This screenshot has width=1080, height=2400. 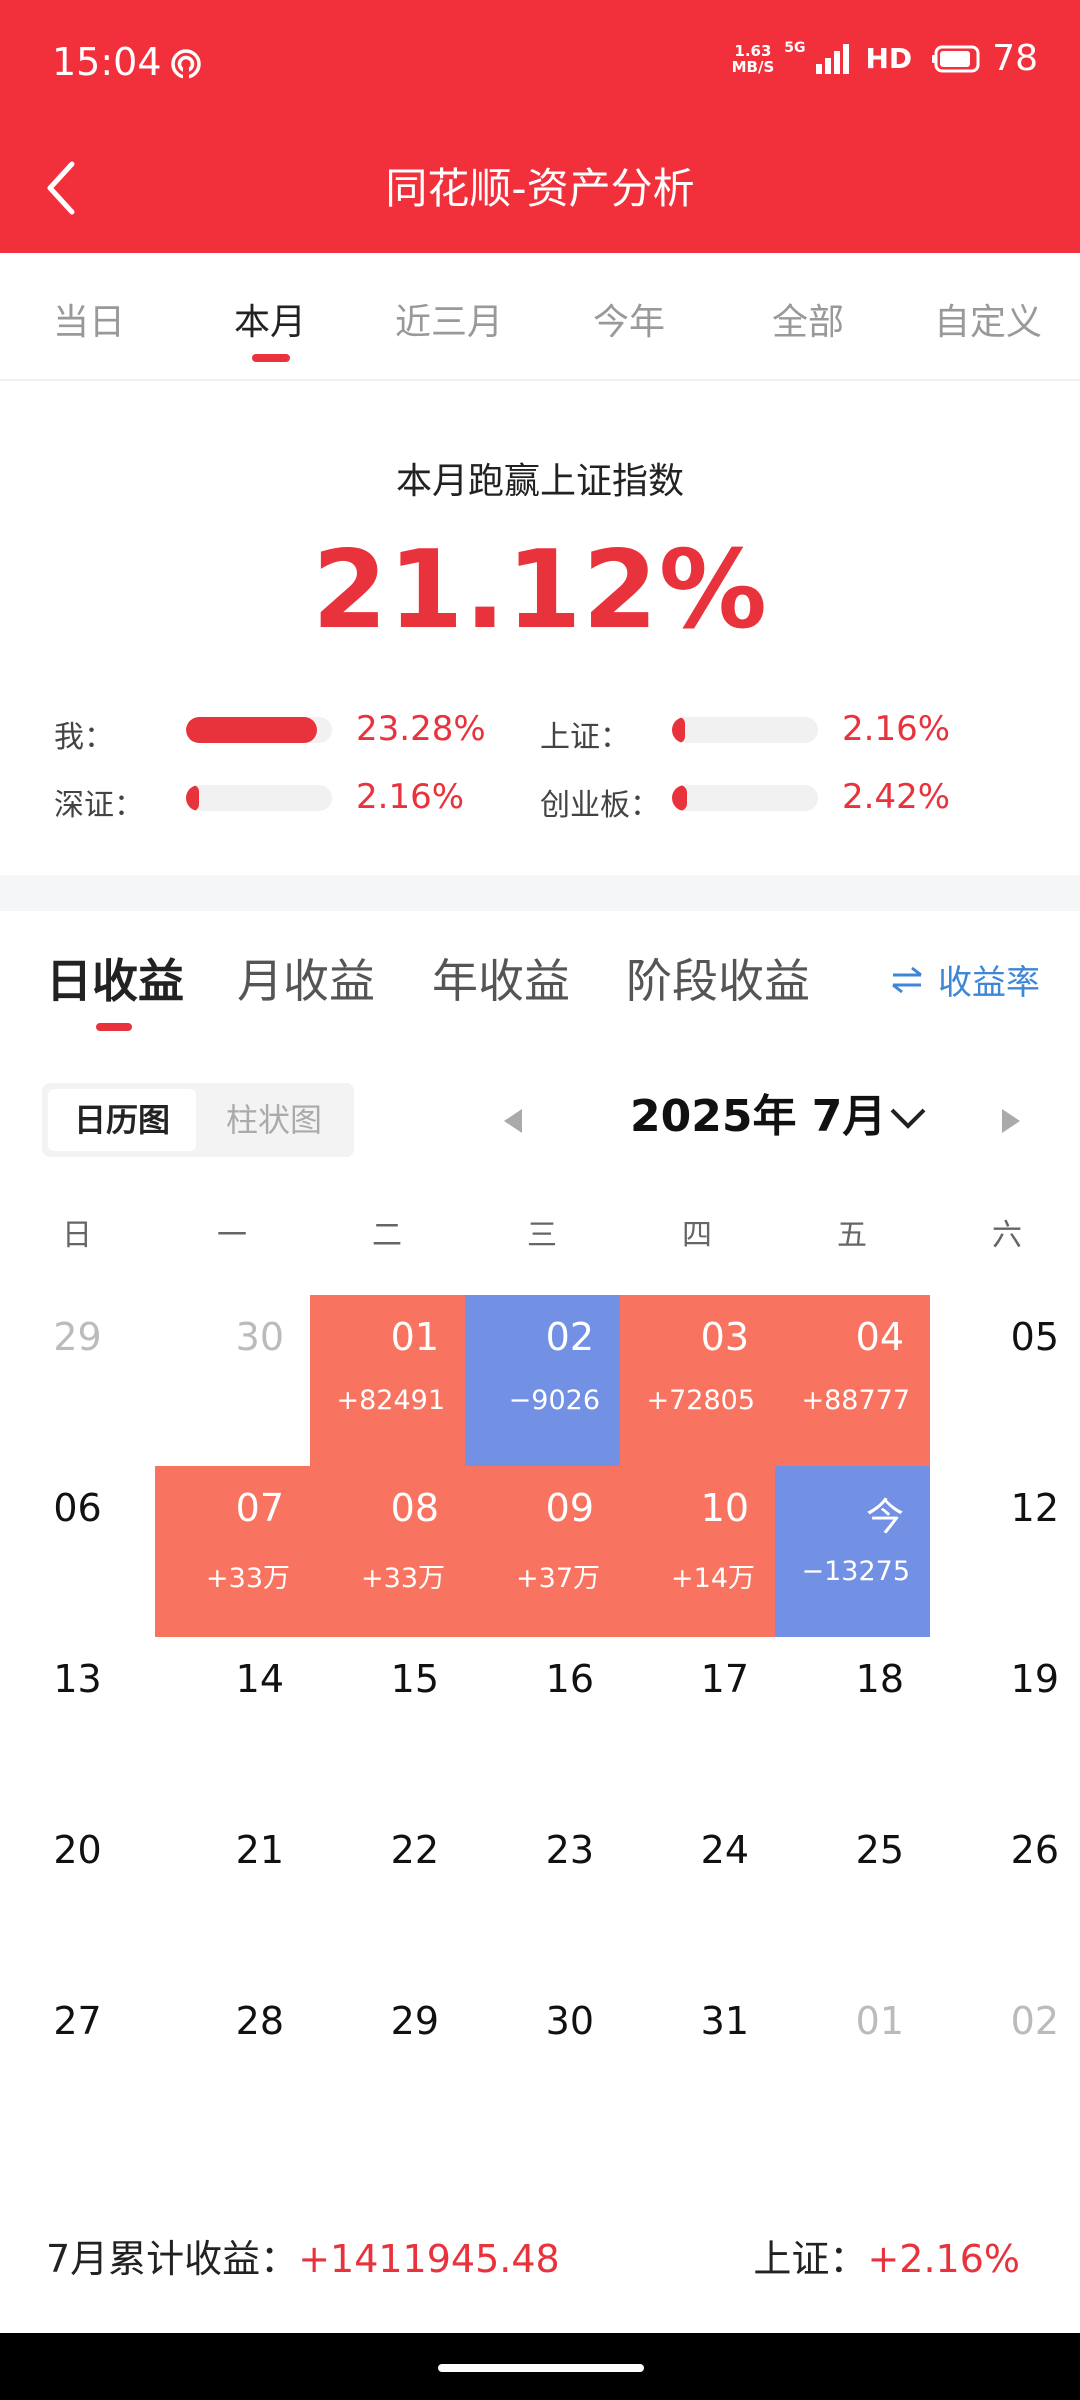 I want to click on calendar-day: 24, so click(x=697, y=1893).